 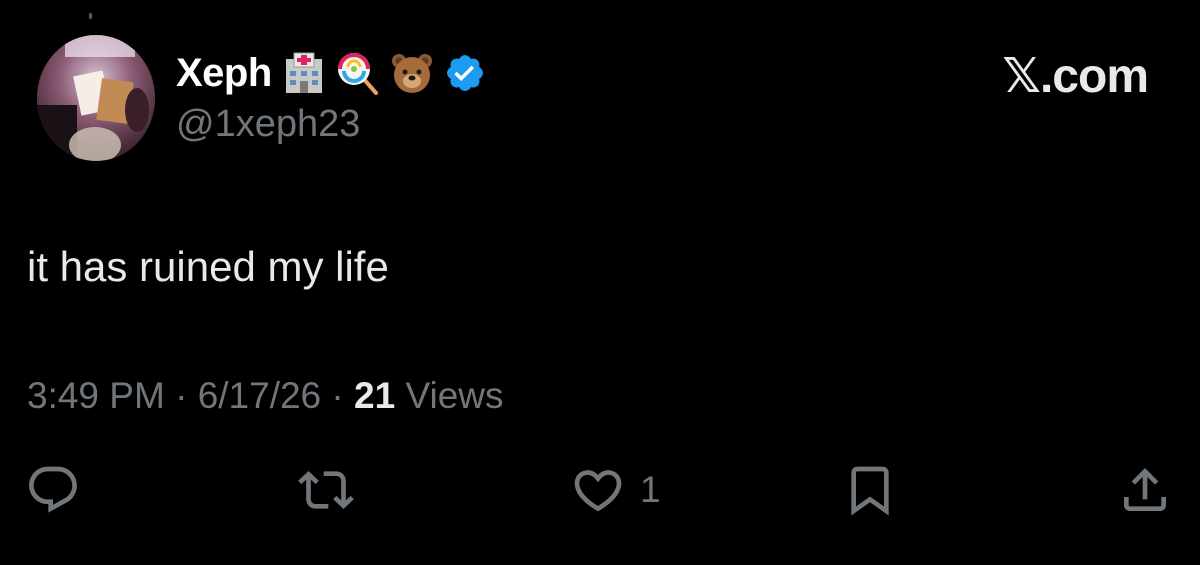 I want to click on action-bar: 1, so click(x=600, y=490).